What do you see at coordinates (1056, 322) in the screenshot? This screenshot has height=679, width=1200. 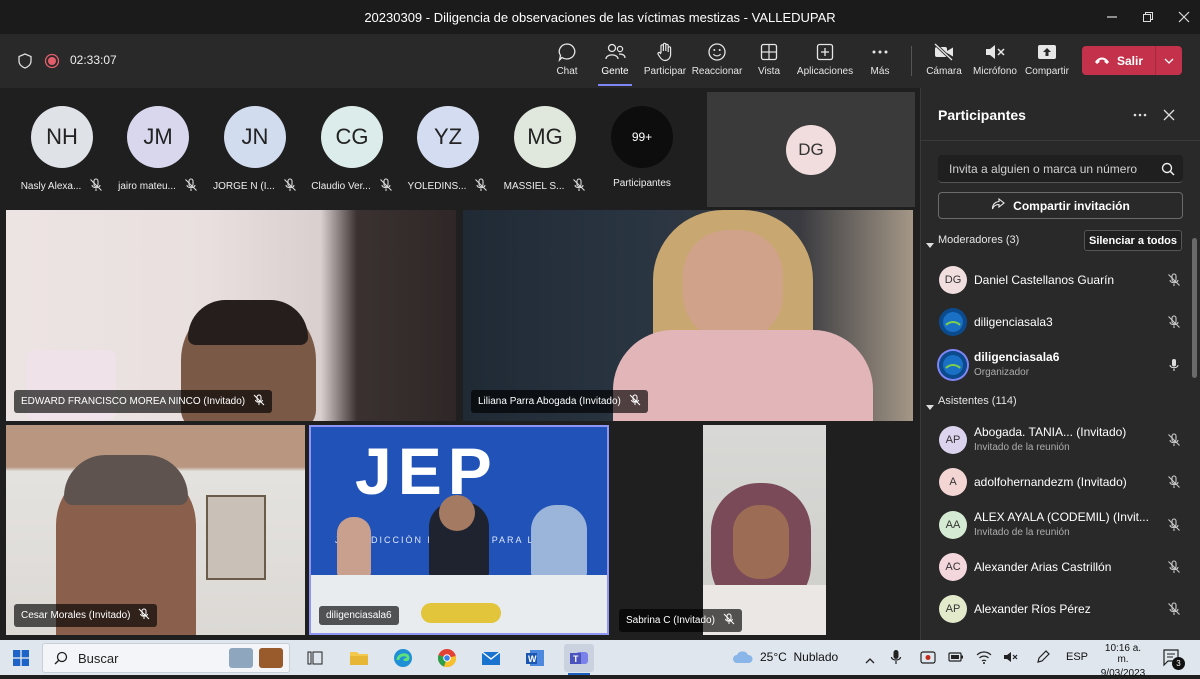 I see `participant-row: diligenciasala3` at bounding box center [1056, 322].